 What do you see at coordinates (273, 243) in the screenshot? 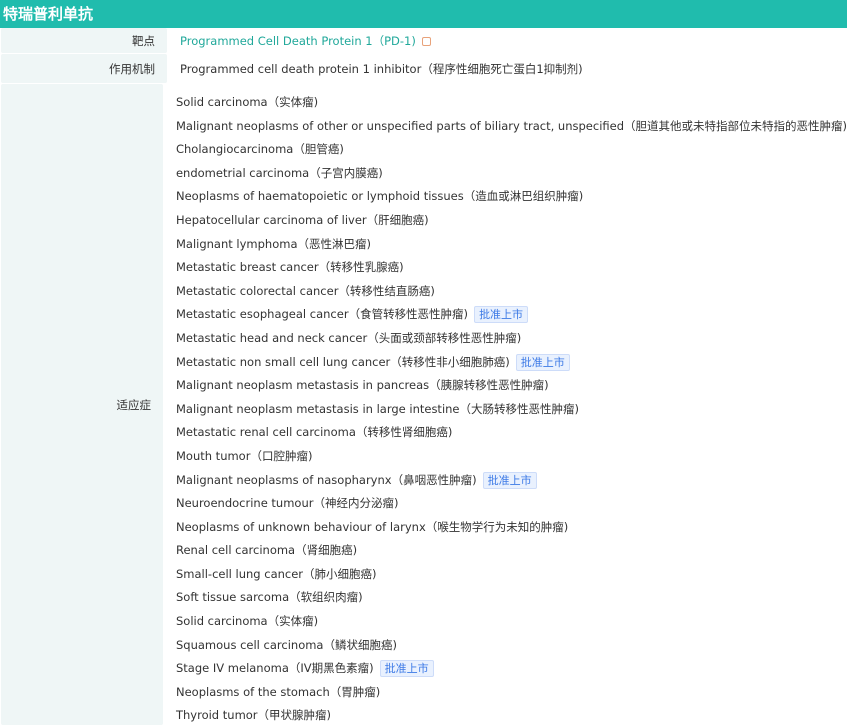
I see `indication-text: Malignant lymphoma（恶性淋巴瘤)` at bounding box center [273, 243].